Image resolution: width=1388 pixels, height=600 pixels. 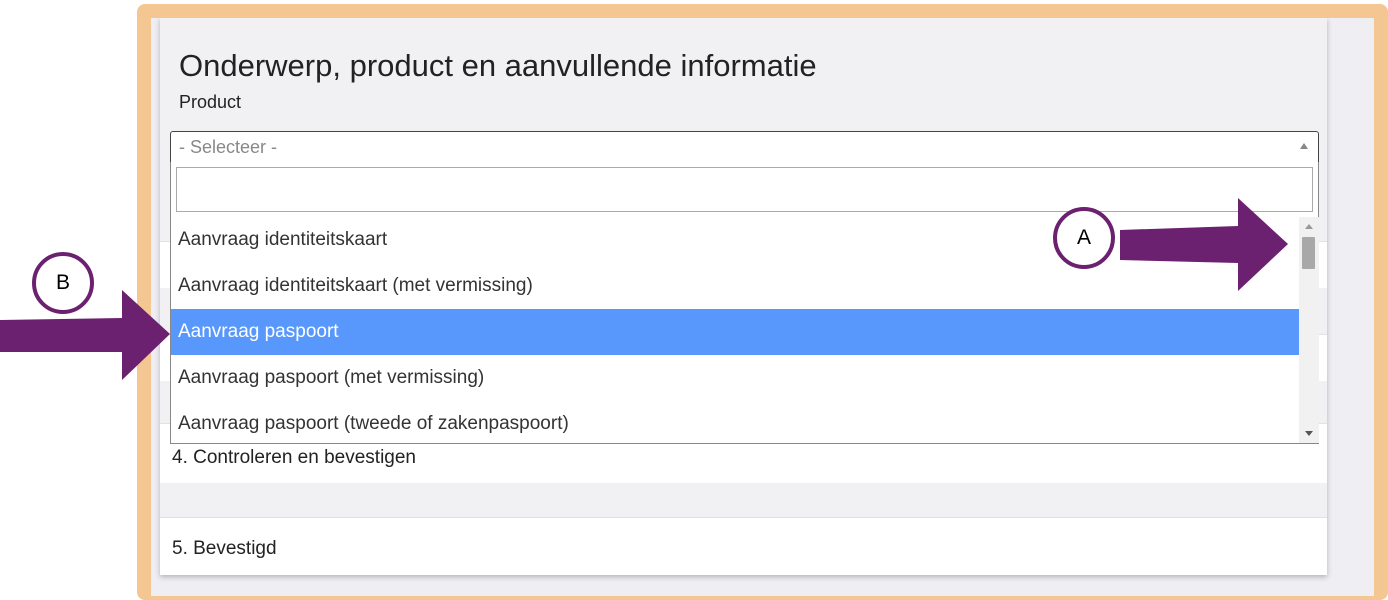 I want to click on scroll-down-icon, so click(x=1309, y=433).